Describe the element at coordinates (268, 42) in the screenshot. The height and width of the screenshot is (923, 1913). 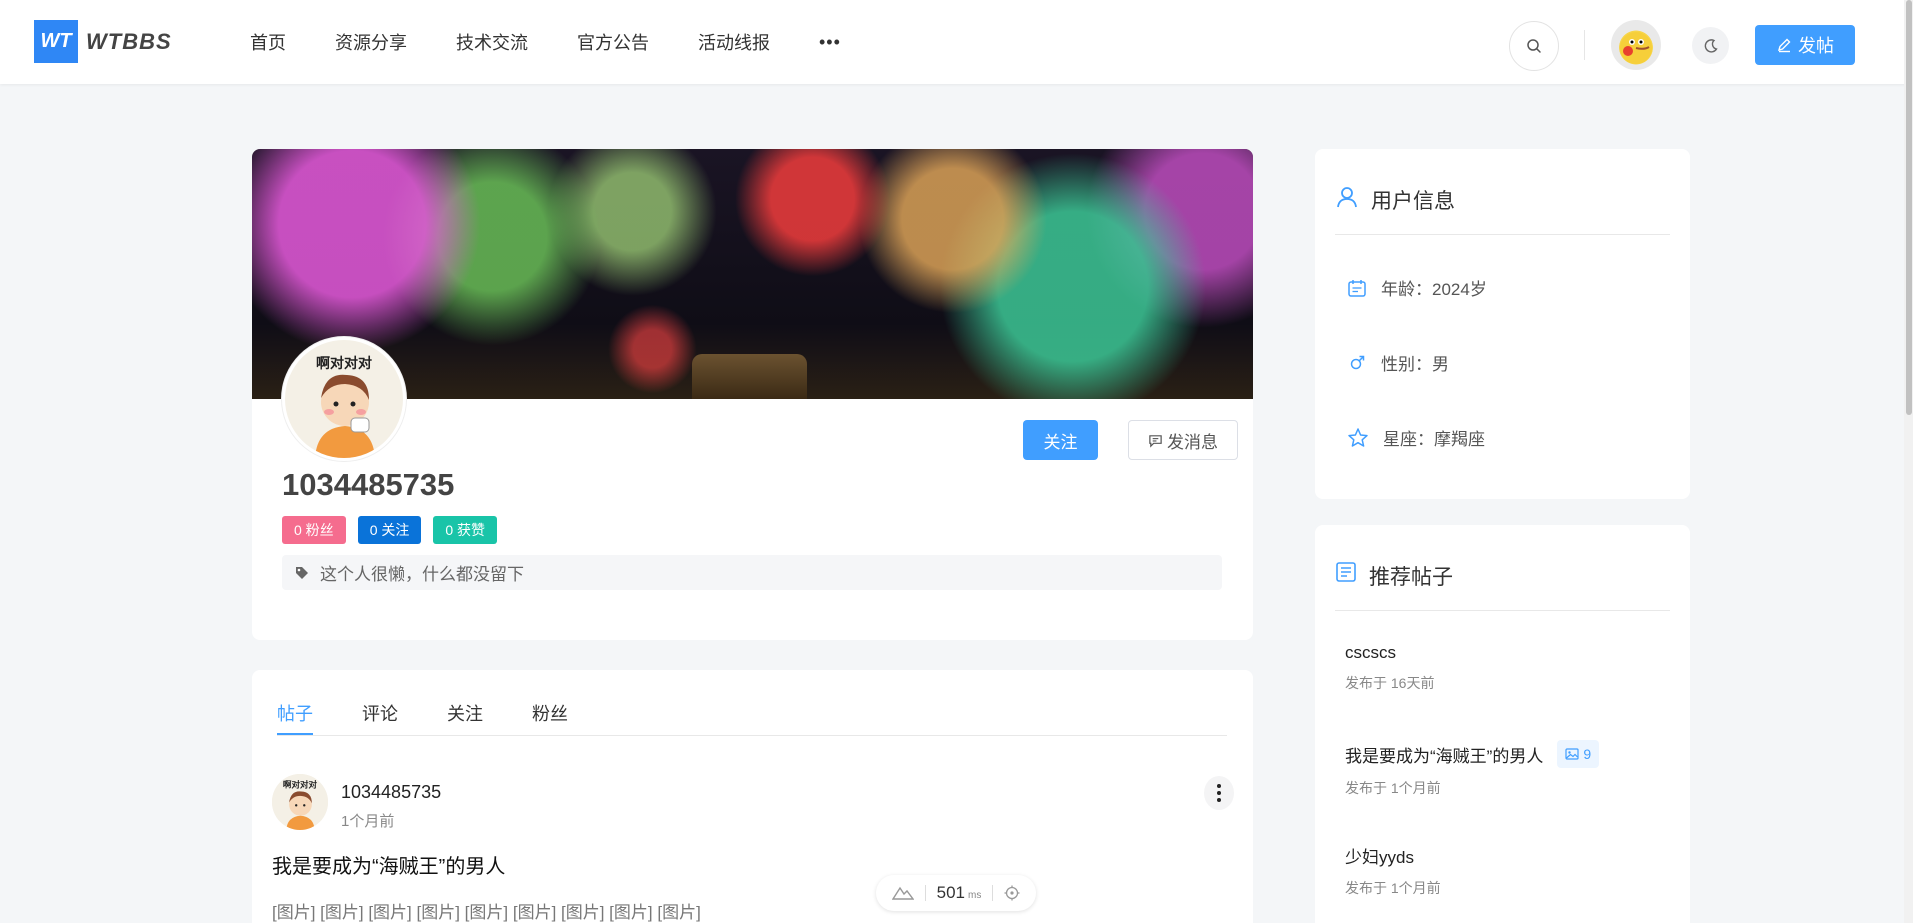
I see `nav-item-home: 首页` at that location.